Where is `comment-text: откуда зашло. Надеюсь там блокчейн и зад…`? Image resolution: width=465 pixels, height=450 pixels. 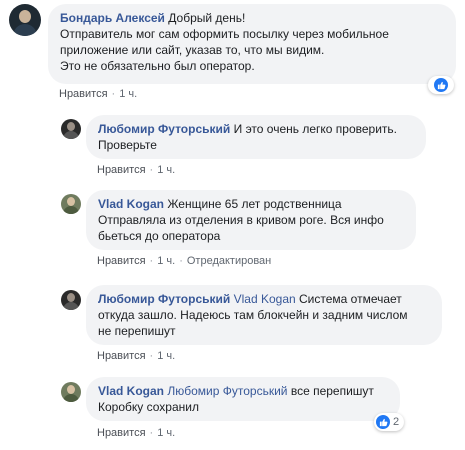 comment-text: откуда зашло. Надеюсь там блокчейн и зад… is located at coordinates (253, 315).